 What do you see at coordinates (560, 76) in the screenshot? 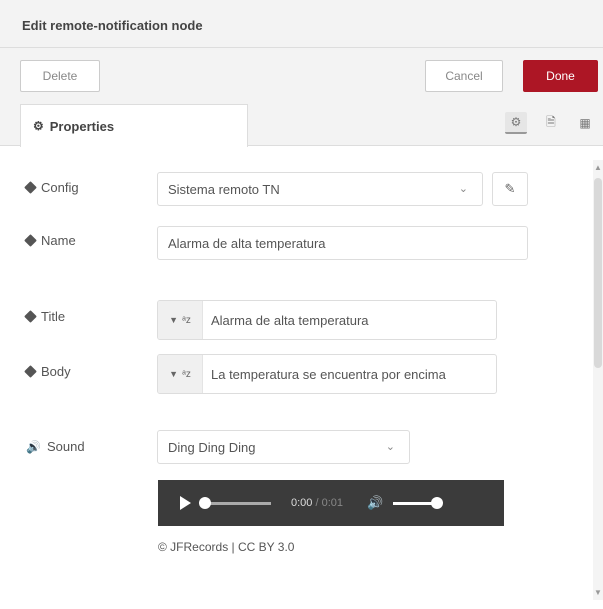
I see `done-button: Done` at bounding box center [560, 76].